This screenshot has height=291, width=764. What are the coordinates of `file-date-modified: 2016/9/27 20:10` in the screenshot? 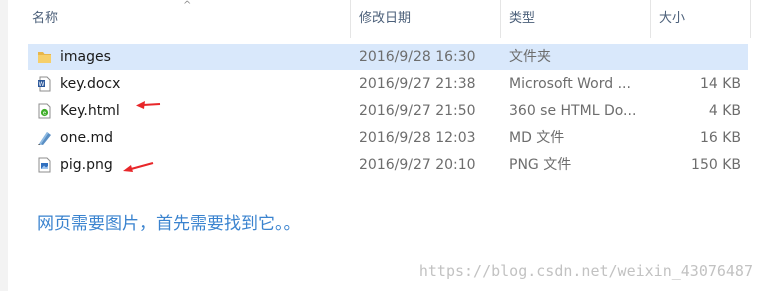 It's located at (417, 165).